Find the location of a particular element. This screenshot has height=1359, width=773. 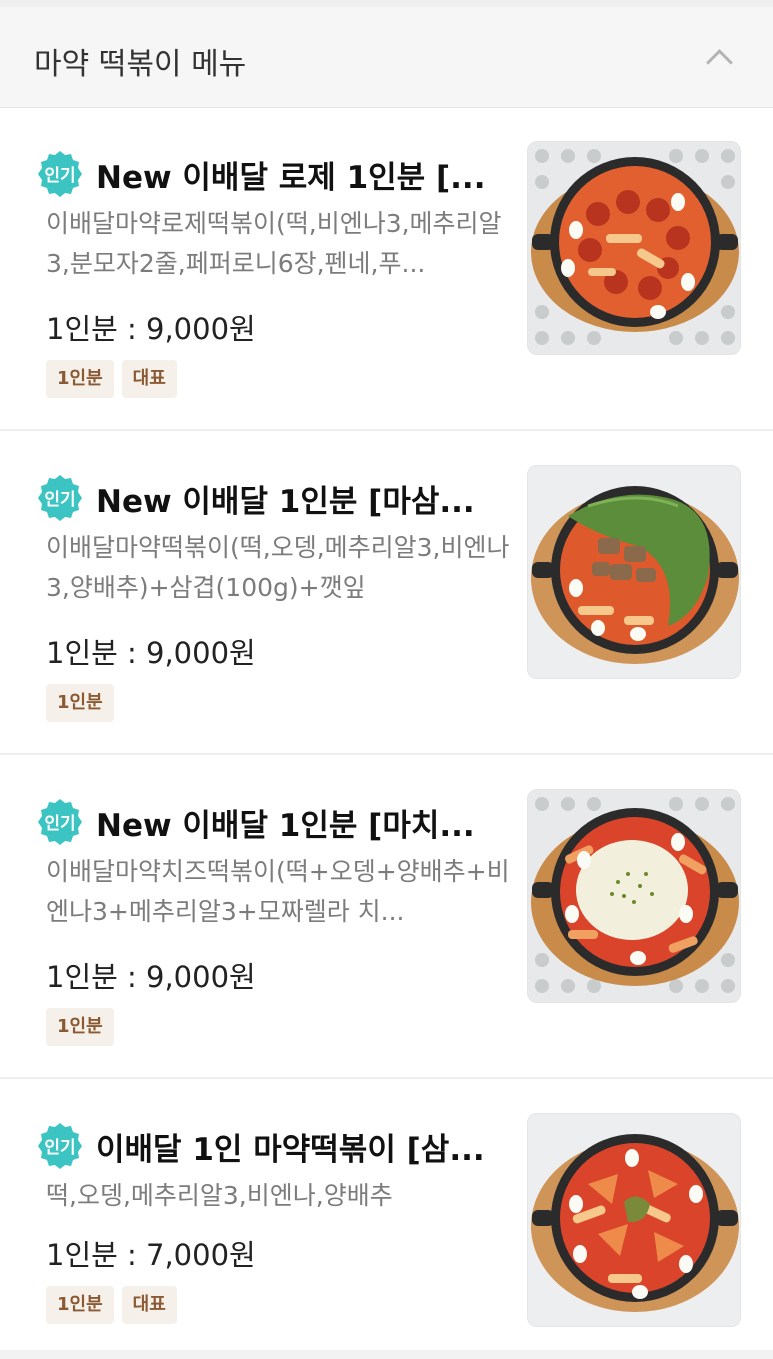

pork-belly-tteokbokki-photo is located at coordinates (634, 572).